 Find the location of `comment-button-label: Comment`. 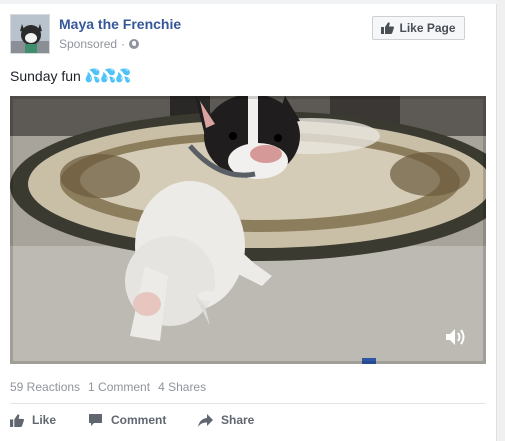

comment-button-label: Comment is located at coordinates (139, 420).